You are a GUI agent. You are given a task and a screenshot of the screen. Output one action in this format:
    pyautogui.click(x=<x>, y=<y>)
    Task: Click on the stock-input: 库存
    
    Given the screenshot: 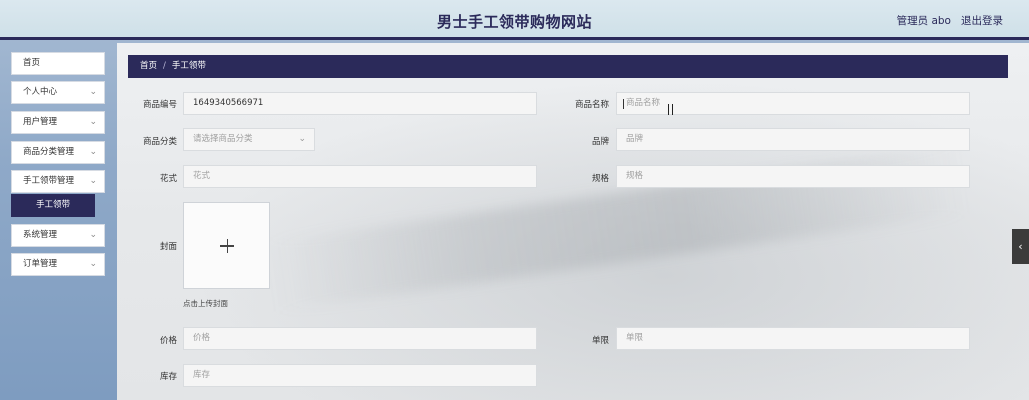 What is the action you would take?
    pyautogui.click(x=360, y=375)
    